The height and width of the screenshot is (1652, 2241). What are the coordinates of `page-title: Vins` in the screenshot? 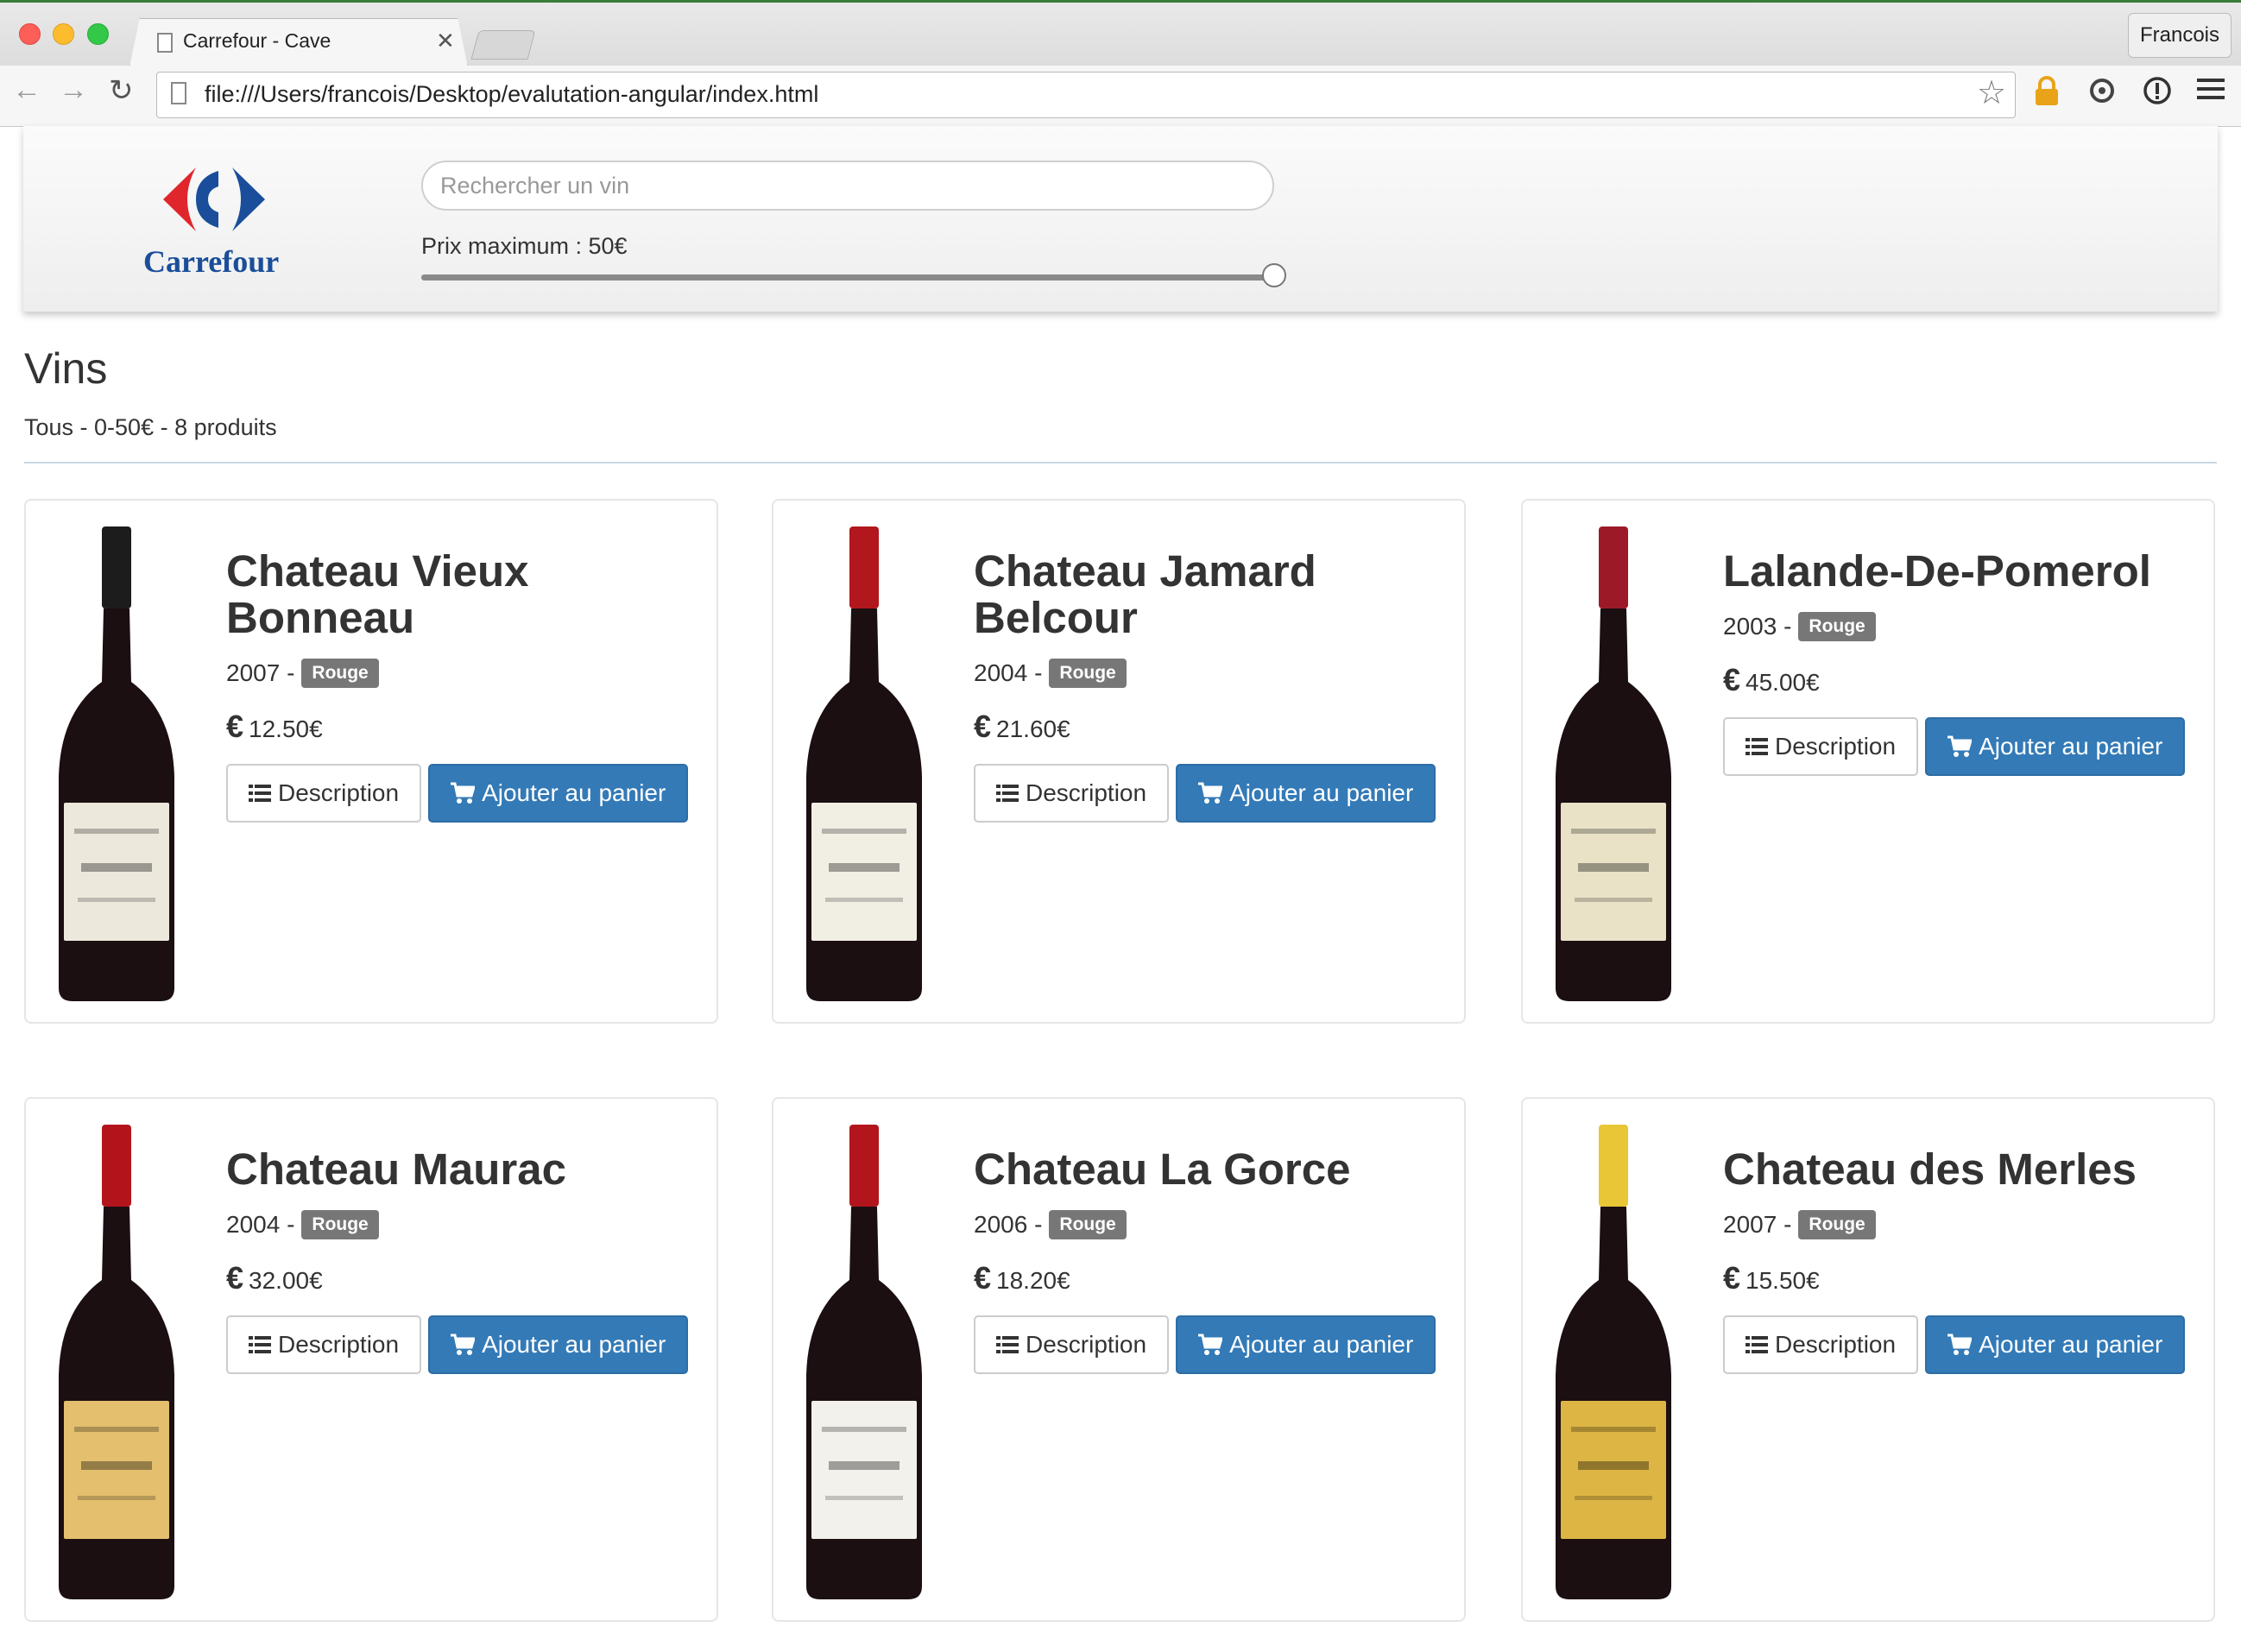 It's located at (66, 368).